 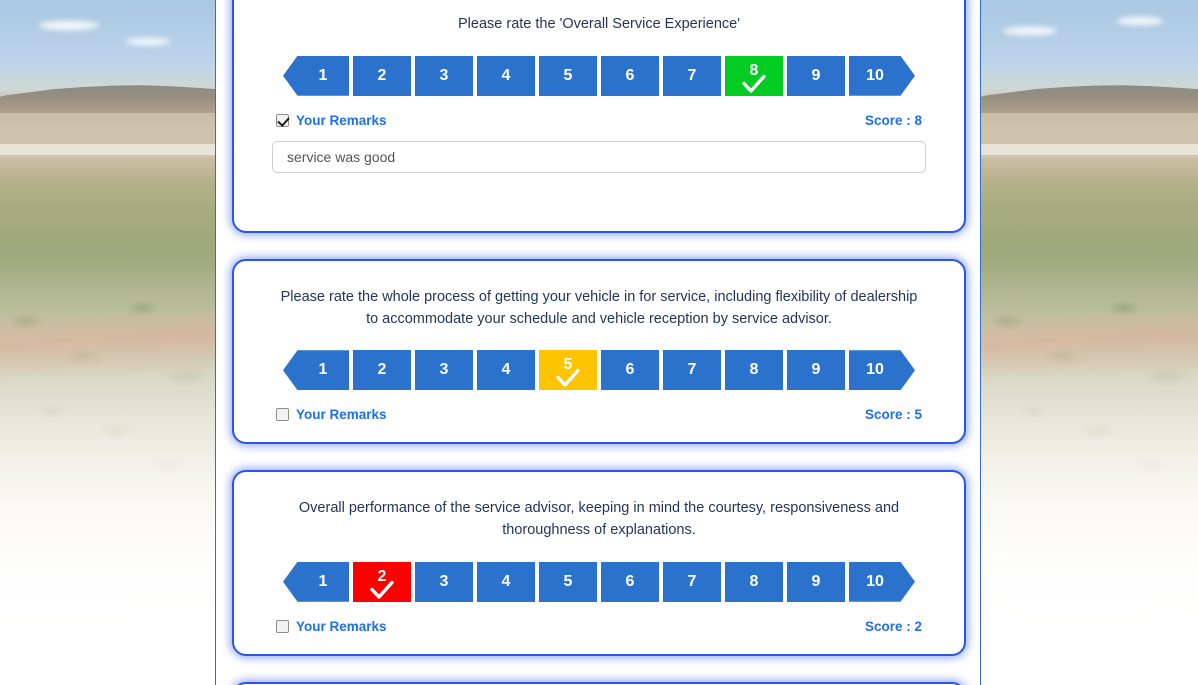 I want to click on card-bottom-spacer, so click(x=599, y=192).